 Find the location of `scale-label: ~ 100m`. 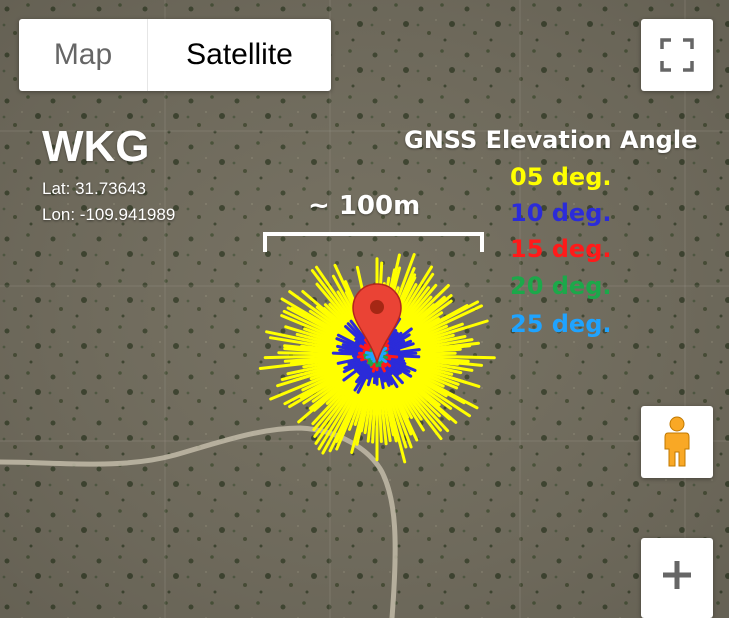

scale-label: ~ 100m is located at coordinates (364, 206).